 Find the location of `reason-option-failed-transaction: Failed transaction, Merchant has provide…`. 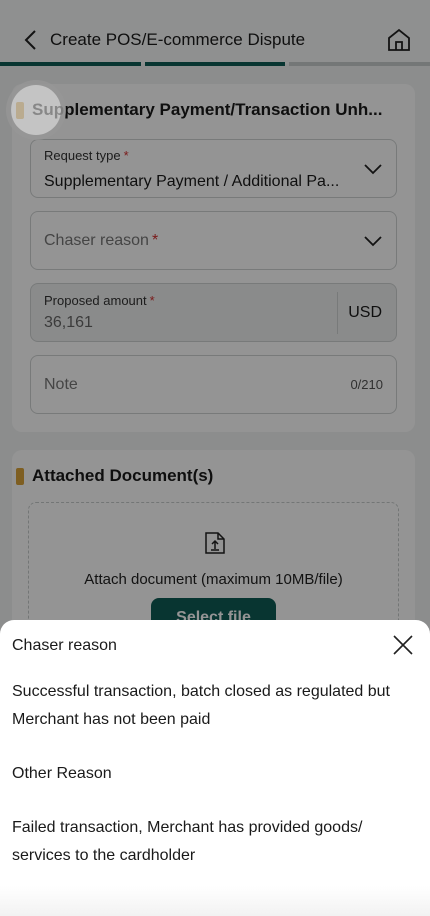

reason-option-failed-transaction: Failed transaction, Merchant has provide… is located at coordinates (212, 842).